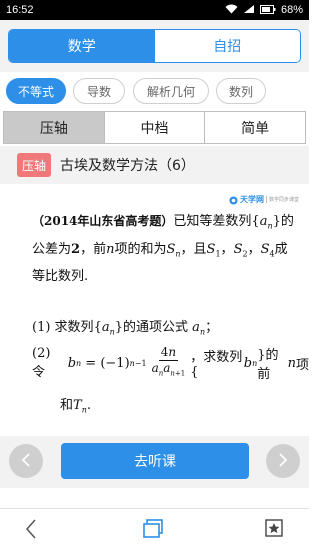 This screenshot has height=550, width=320. I want to click on tab-self-enrollment: 自招, so click(227, 46).